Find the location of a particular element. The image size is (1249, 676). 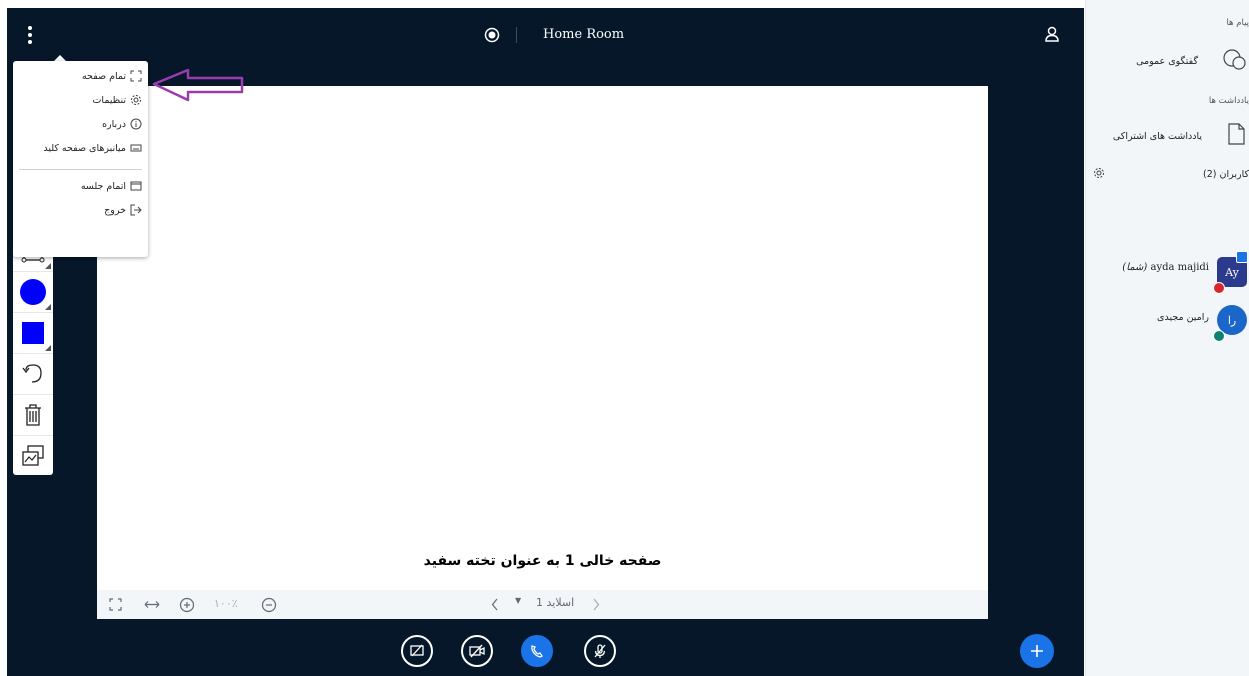

menu-item-logout: خروج is located at coordinates (123, 210).